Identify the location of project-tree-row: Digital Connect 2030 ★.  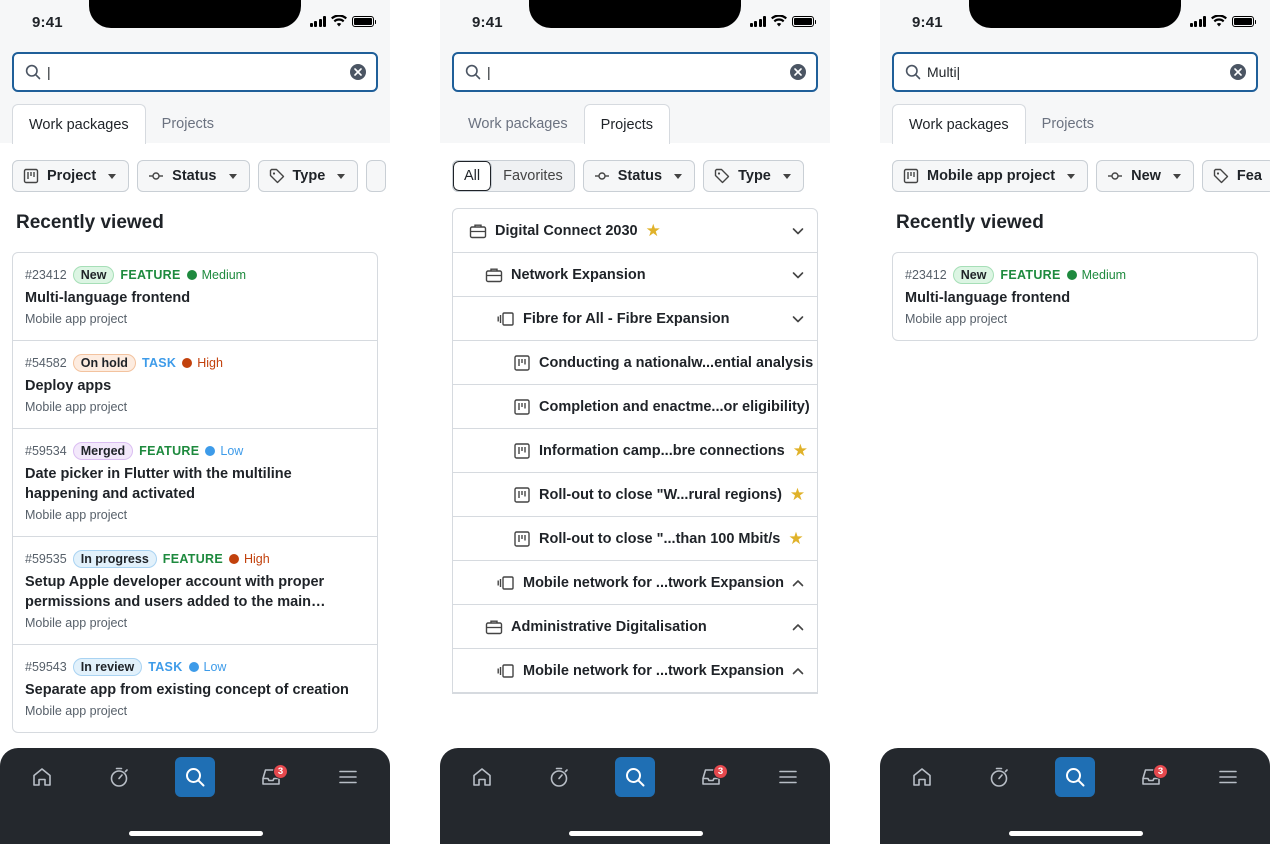
(635, 231).